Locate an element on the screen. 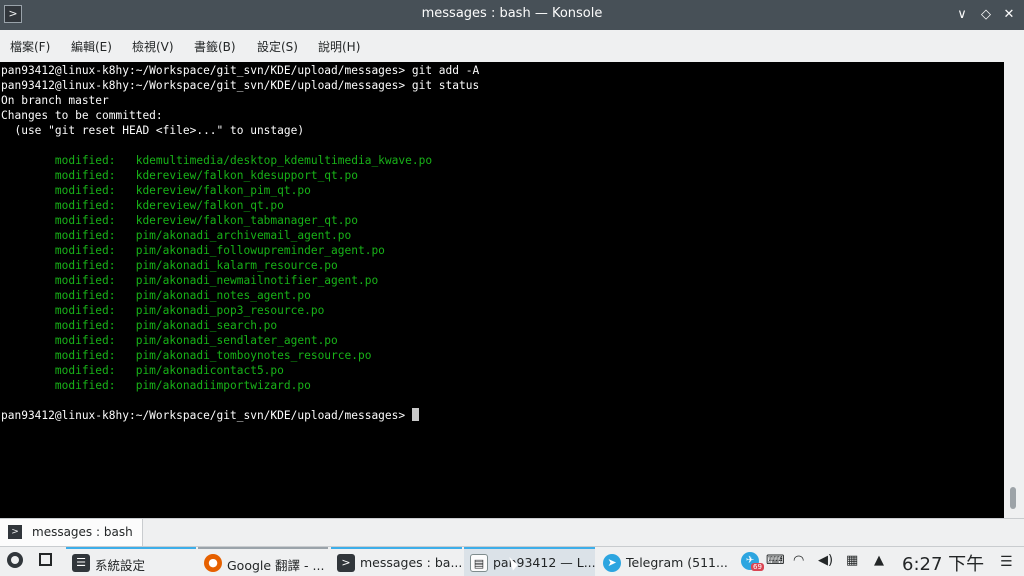 The width and height of the screenshot is (1024, 576). modified-file-line: modified: kdereview/falkon_pim_qt.po is located at coordinates (156, 190).